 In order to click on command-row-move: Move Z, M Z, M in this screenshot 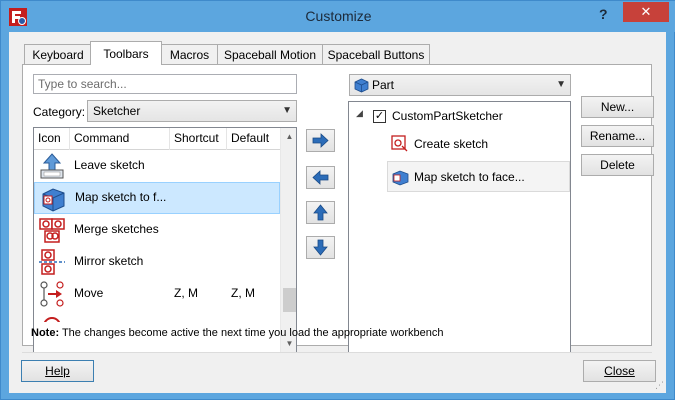, I will do `click(157, 294)`.